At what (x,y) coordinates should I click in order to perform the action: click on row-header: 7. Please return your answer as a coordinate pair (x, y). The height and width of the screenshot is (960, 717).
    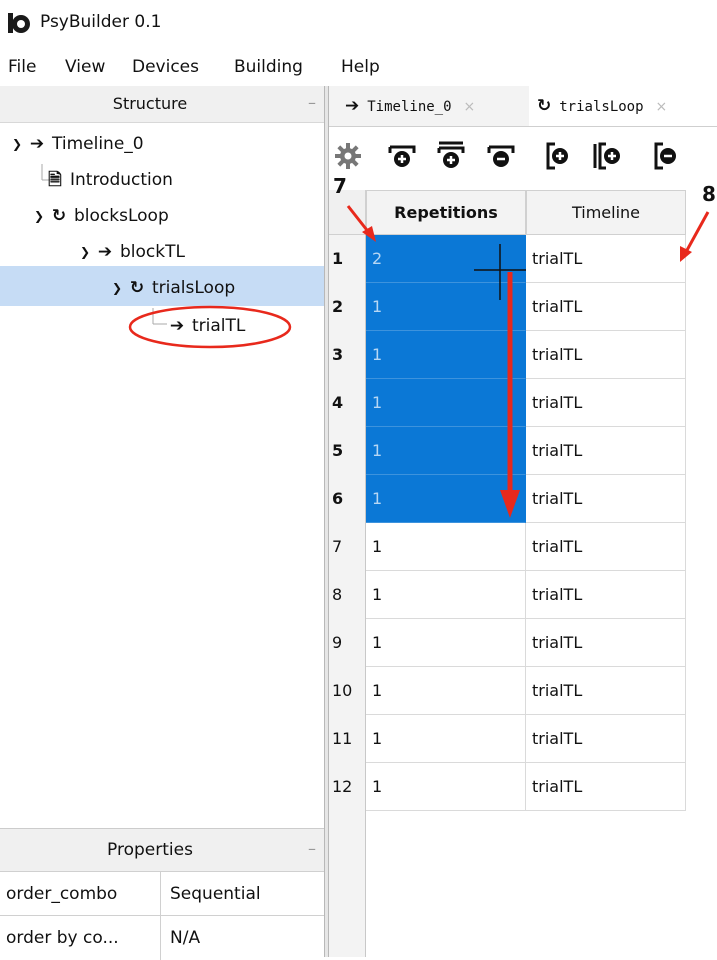
    Looking at the image, I should click on (347, 547).